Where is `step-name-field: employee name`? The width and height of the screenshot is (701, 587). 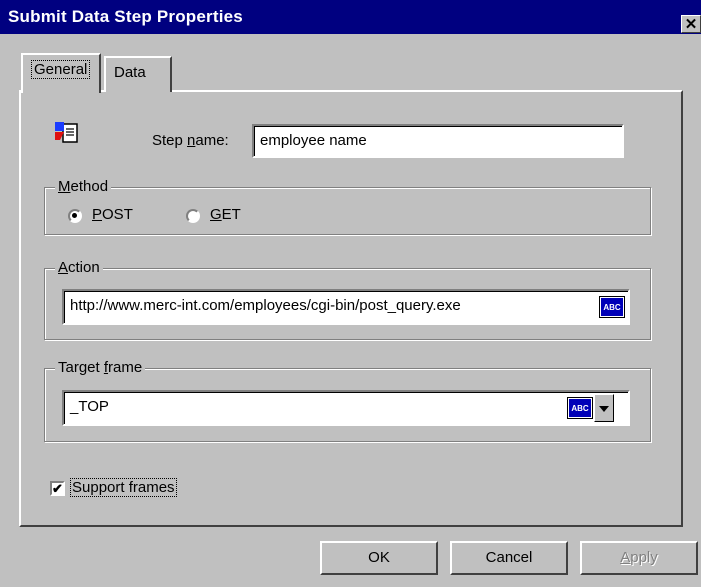 step-name-field: employee name is located at coordinates (438, 141).